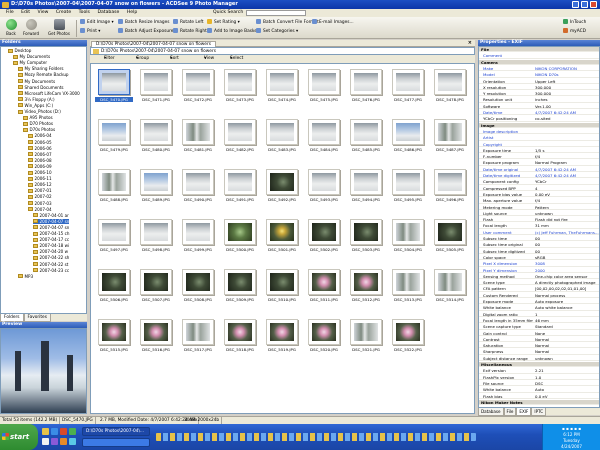 This screenshot has height=450, width=600. I want to click on property-section: Nikon Maker Notes, so click(539, 402).